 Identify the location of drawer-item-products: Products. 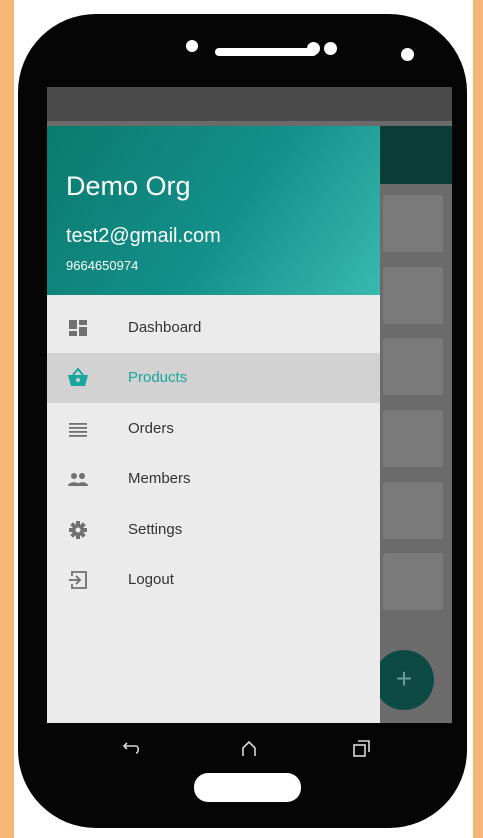
(213, 378).